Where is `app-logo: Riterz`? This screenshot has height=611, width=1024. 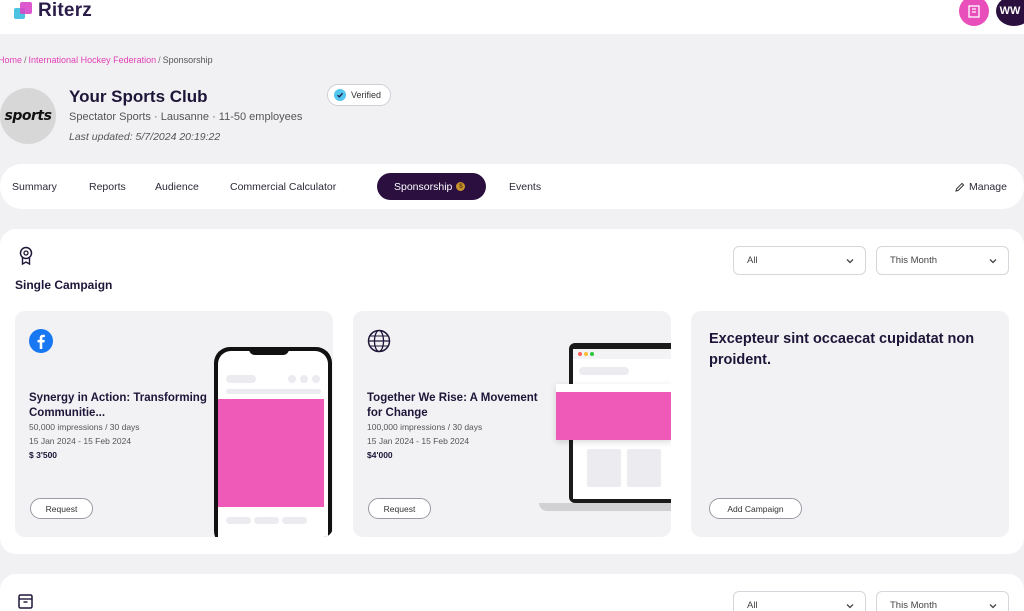 app-logo: Riterz is located at coordinates (53, 11).